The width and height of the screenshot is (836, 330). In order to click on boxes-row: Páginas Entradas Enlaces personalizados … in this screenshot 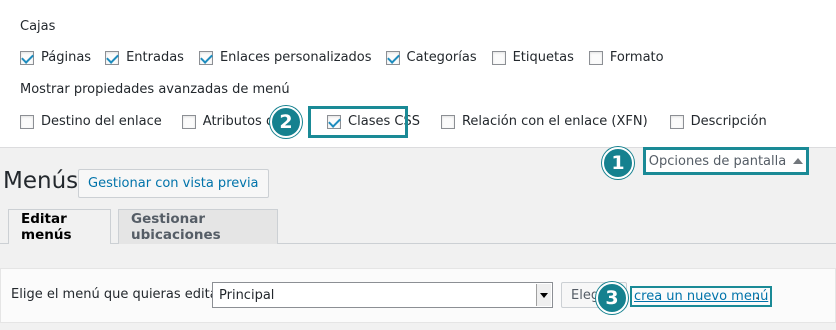, I will do `click(342, 57)`.